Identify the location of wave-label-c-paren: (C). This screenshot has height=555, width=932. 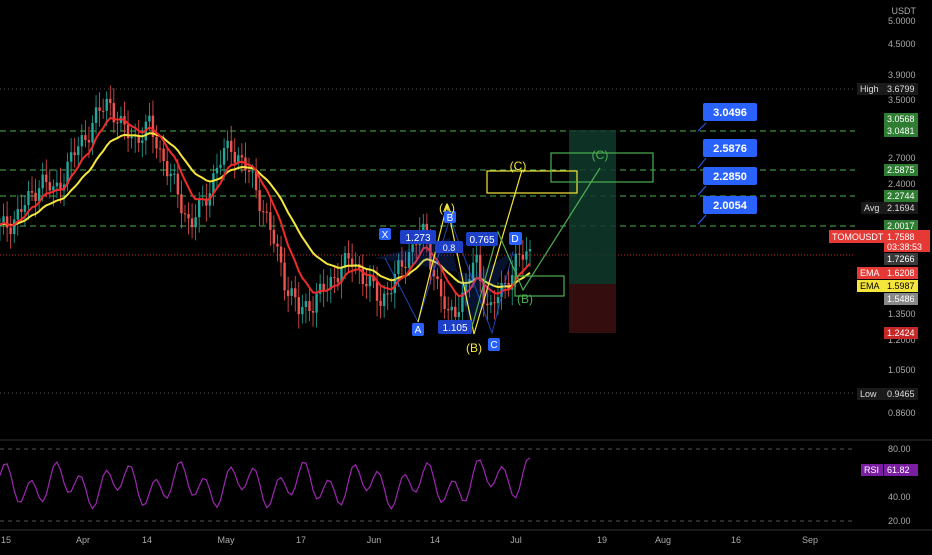
(518, 166).